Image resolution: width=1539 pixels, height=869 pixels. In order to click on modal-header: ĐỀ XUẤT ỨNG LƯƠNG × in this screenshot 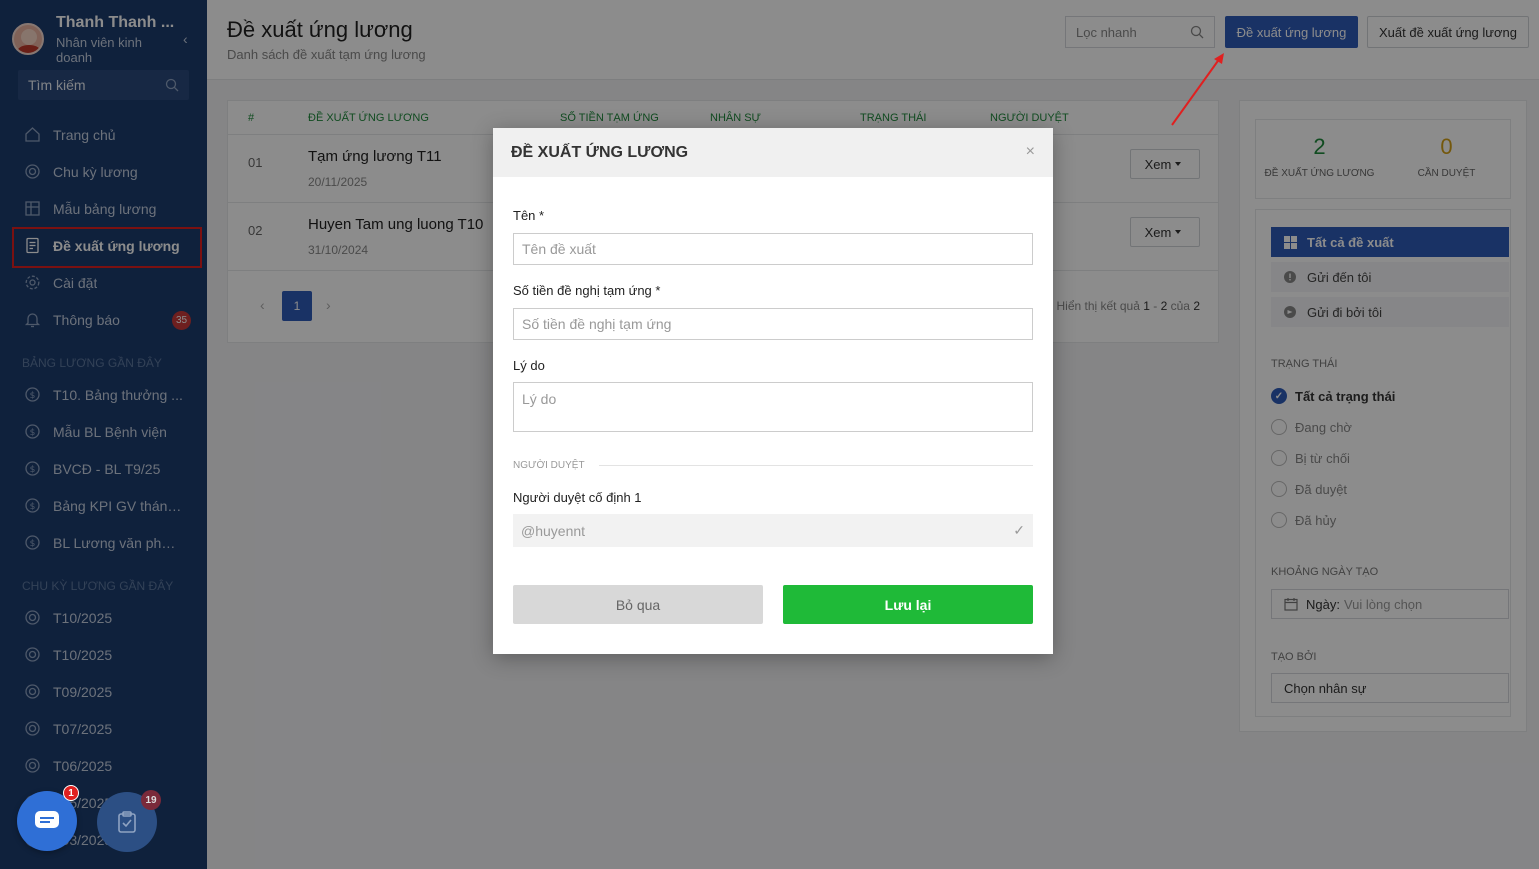, I will do `click(773, 152)`.